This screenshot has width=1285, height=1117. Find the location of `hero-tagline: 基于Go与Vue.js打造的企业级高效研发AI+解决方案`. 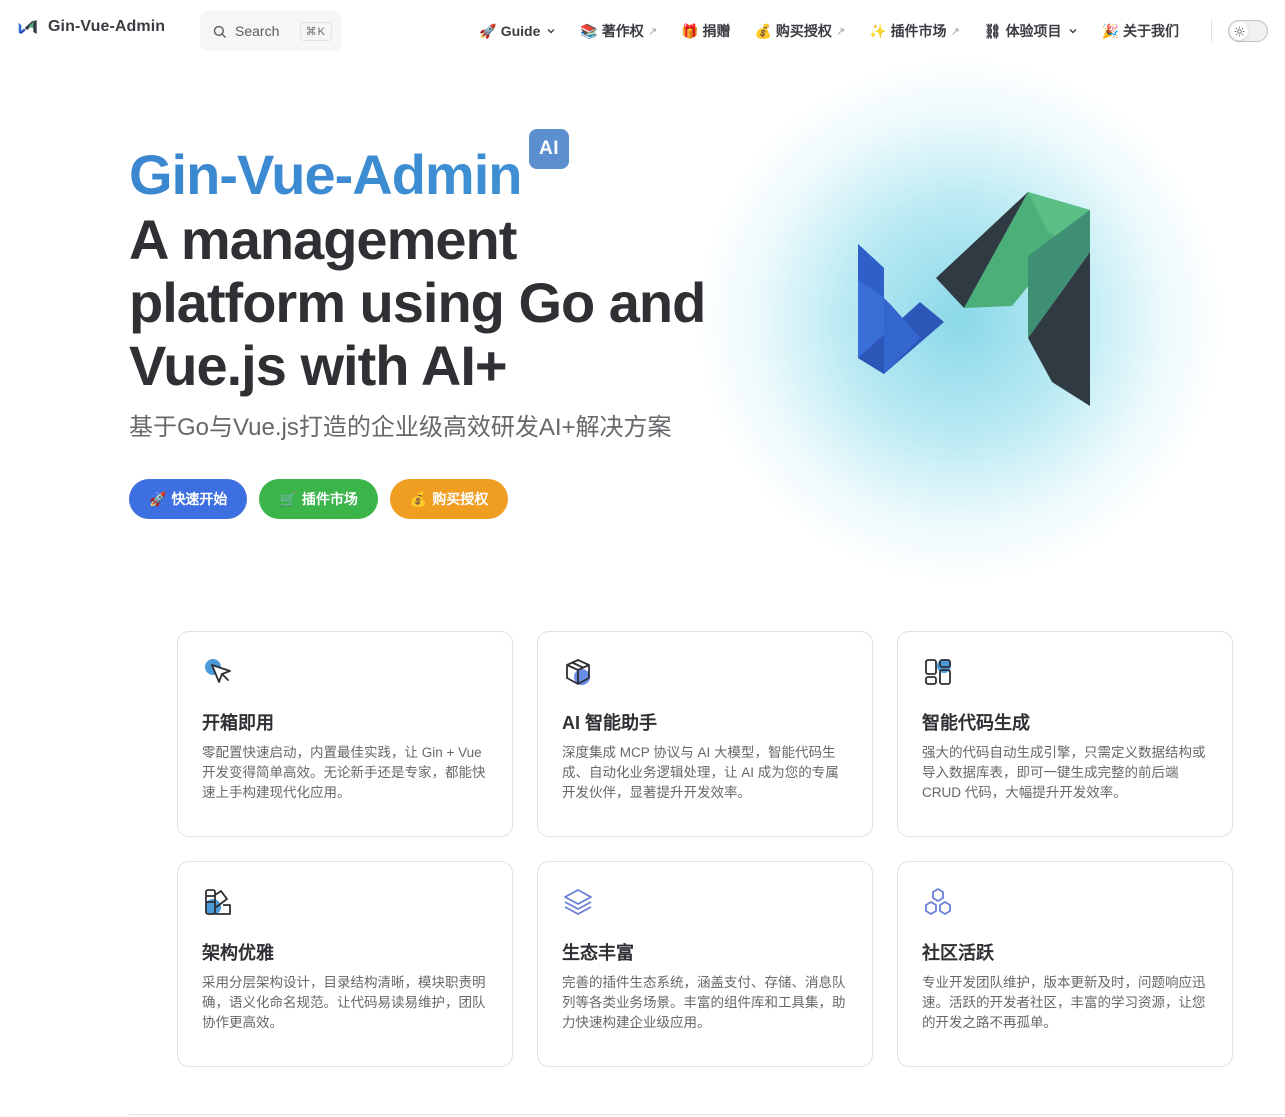

hero-tagline: 基于Go与Vue.js打造的企业级高效研发AI+解决方案 is located at coordinates (400, 427).